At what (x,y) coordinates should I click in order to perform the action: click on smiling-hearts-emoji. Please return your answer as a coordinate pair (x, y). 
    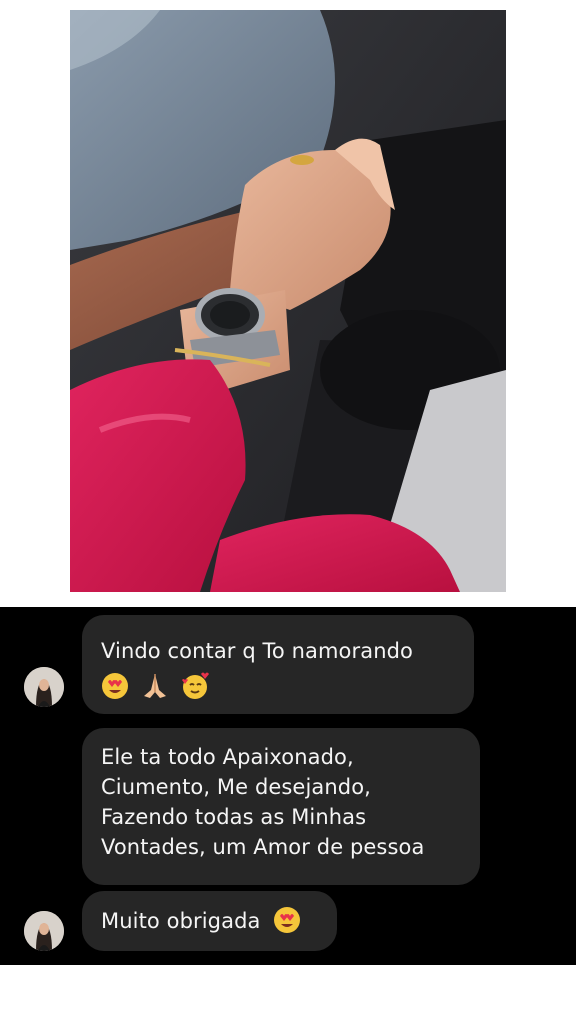
    Looking at the image, I should click on (195, 686).